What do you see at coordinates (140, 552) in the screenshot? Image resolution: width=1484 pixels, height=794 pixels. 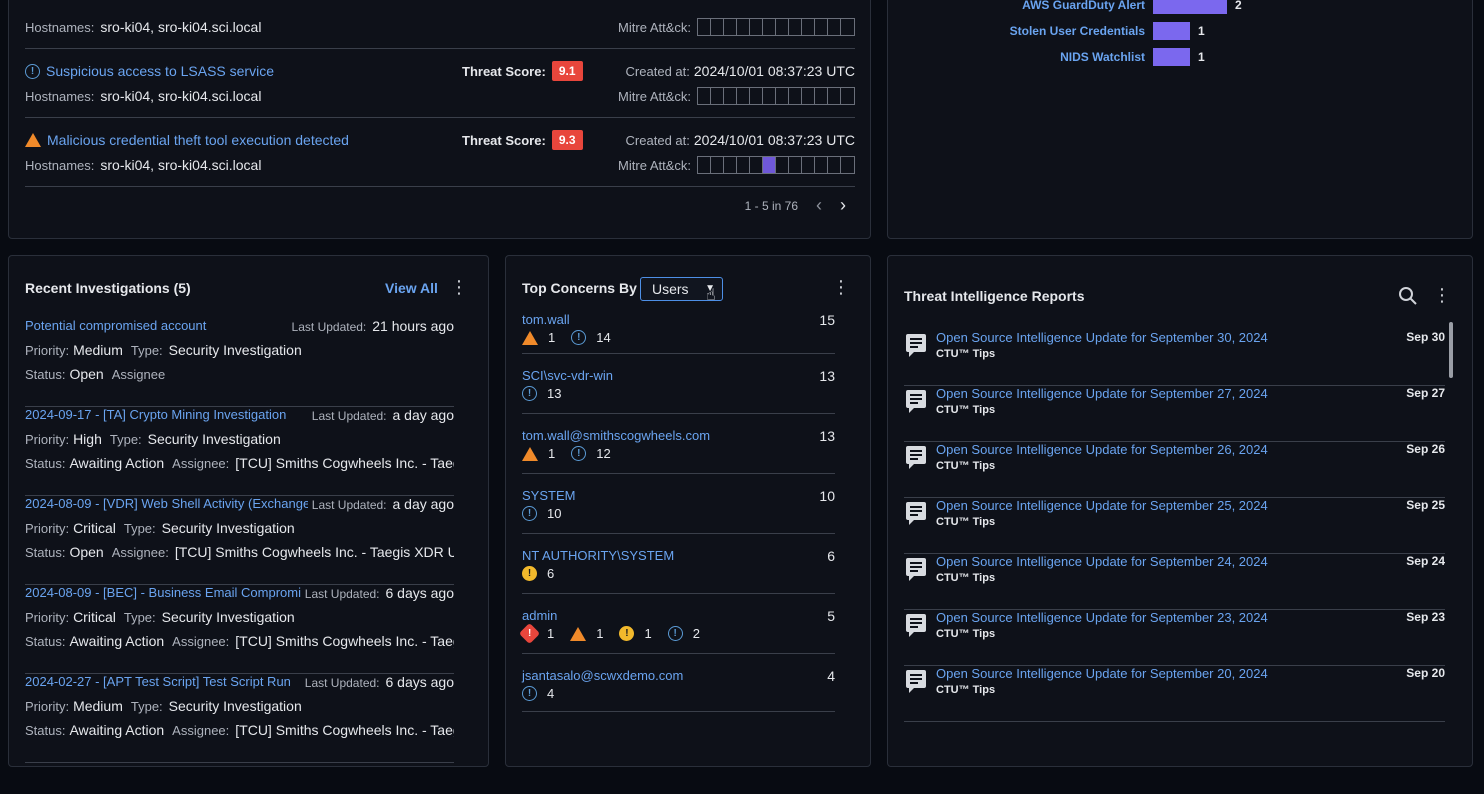 I see `assignee-label: Assignee:` at bounding box center [140, 552].